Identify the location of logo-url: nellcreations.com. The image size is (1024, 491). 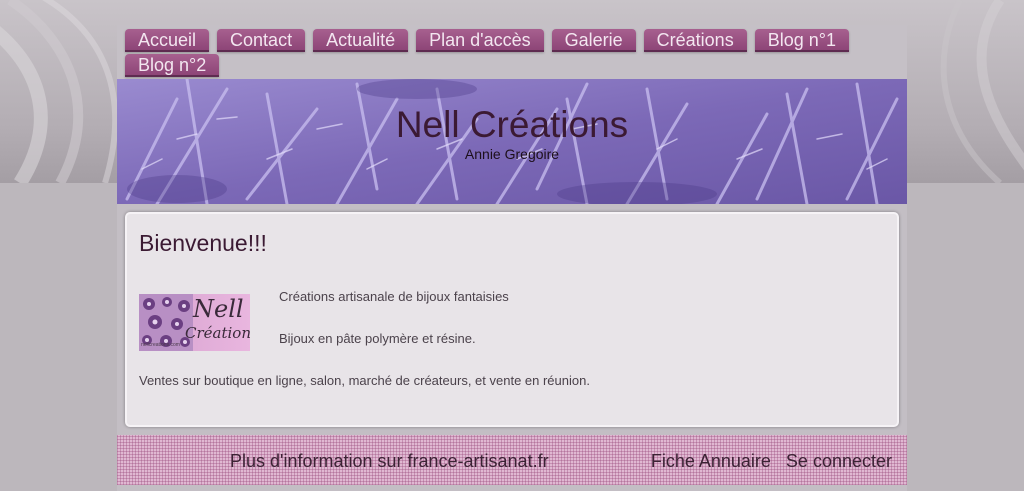
(160, 345).